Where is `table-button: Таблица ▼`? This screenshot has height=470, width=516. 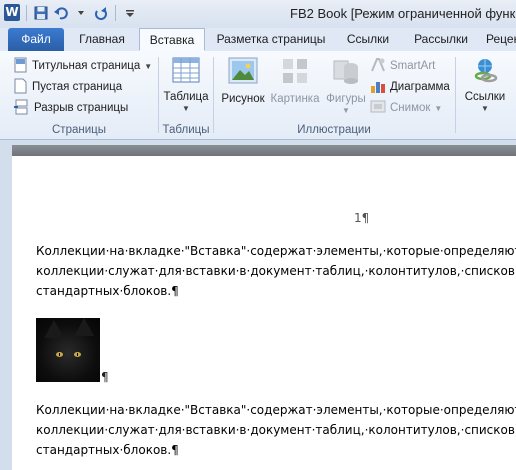
table-button: Таблица ▼ is located at coordinates (186, 84).